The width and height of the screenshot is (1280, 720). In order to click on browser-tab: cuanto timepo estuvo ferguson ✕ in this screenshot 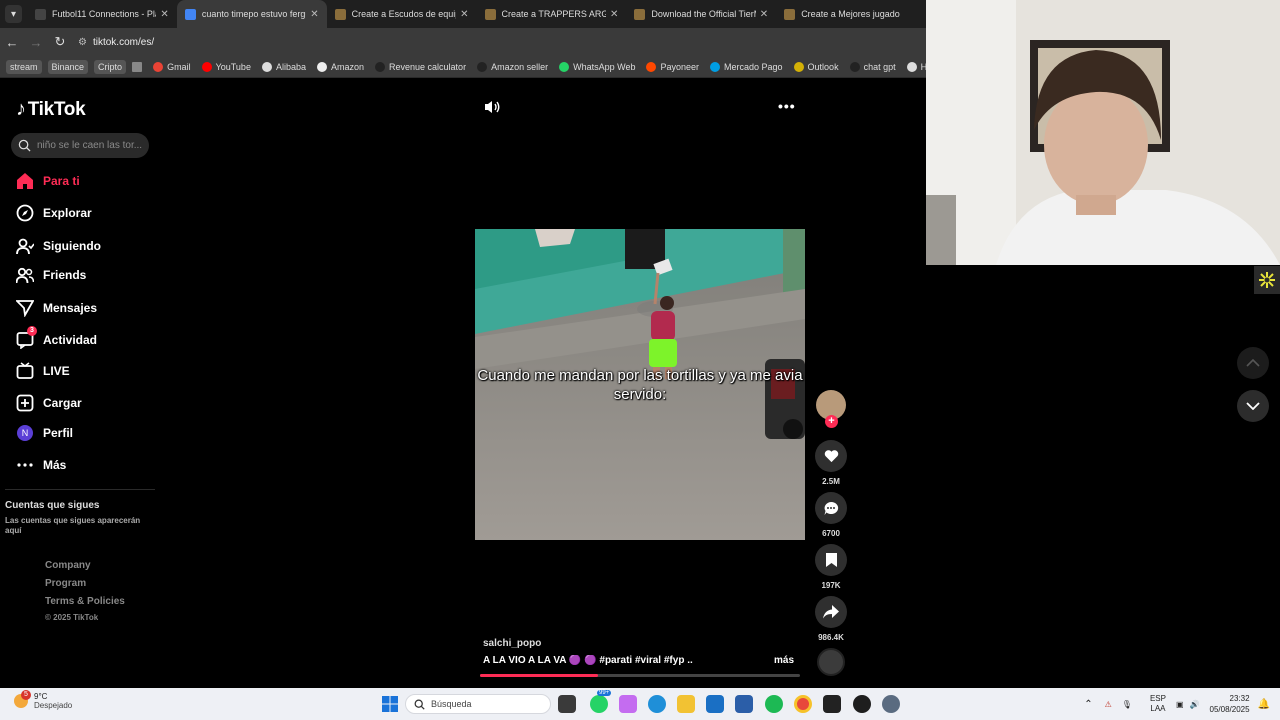, I will do `click(251, 14)`.